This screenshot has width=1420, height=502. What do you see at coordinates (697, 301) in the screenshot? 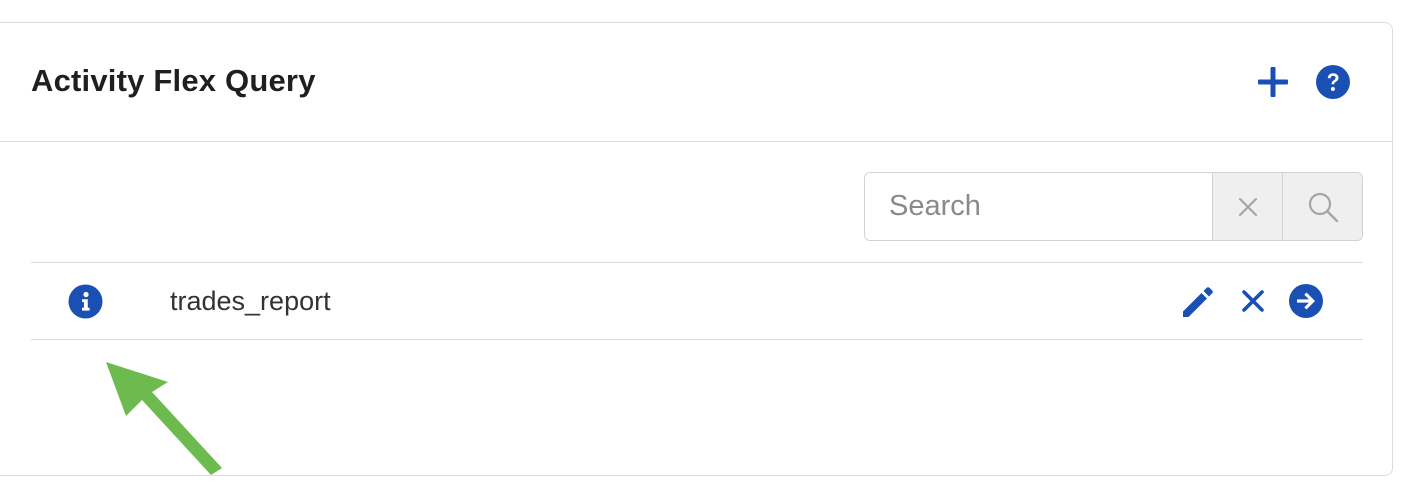
I see `list-item: trades_report` at bounding box center [697, 301].